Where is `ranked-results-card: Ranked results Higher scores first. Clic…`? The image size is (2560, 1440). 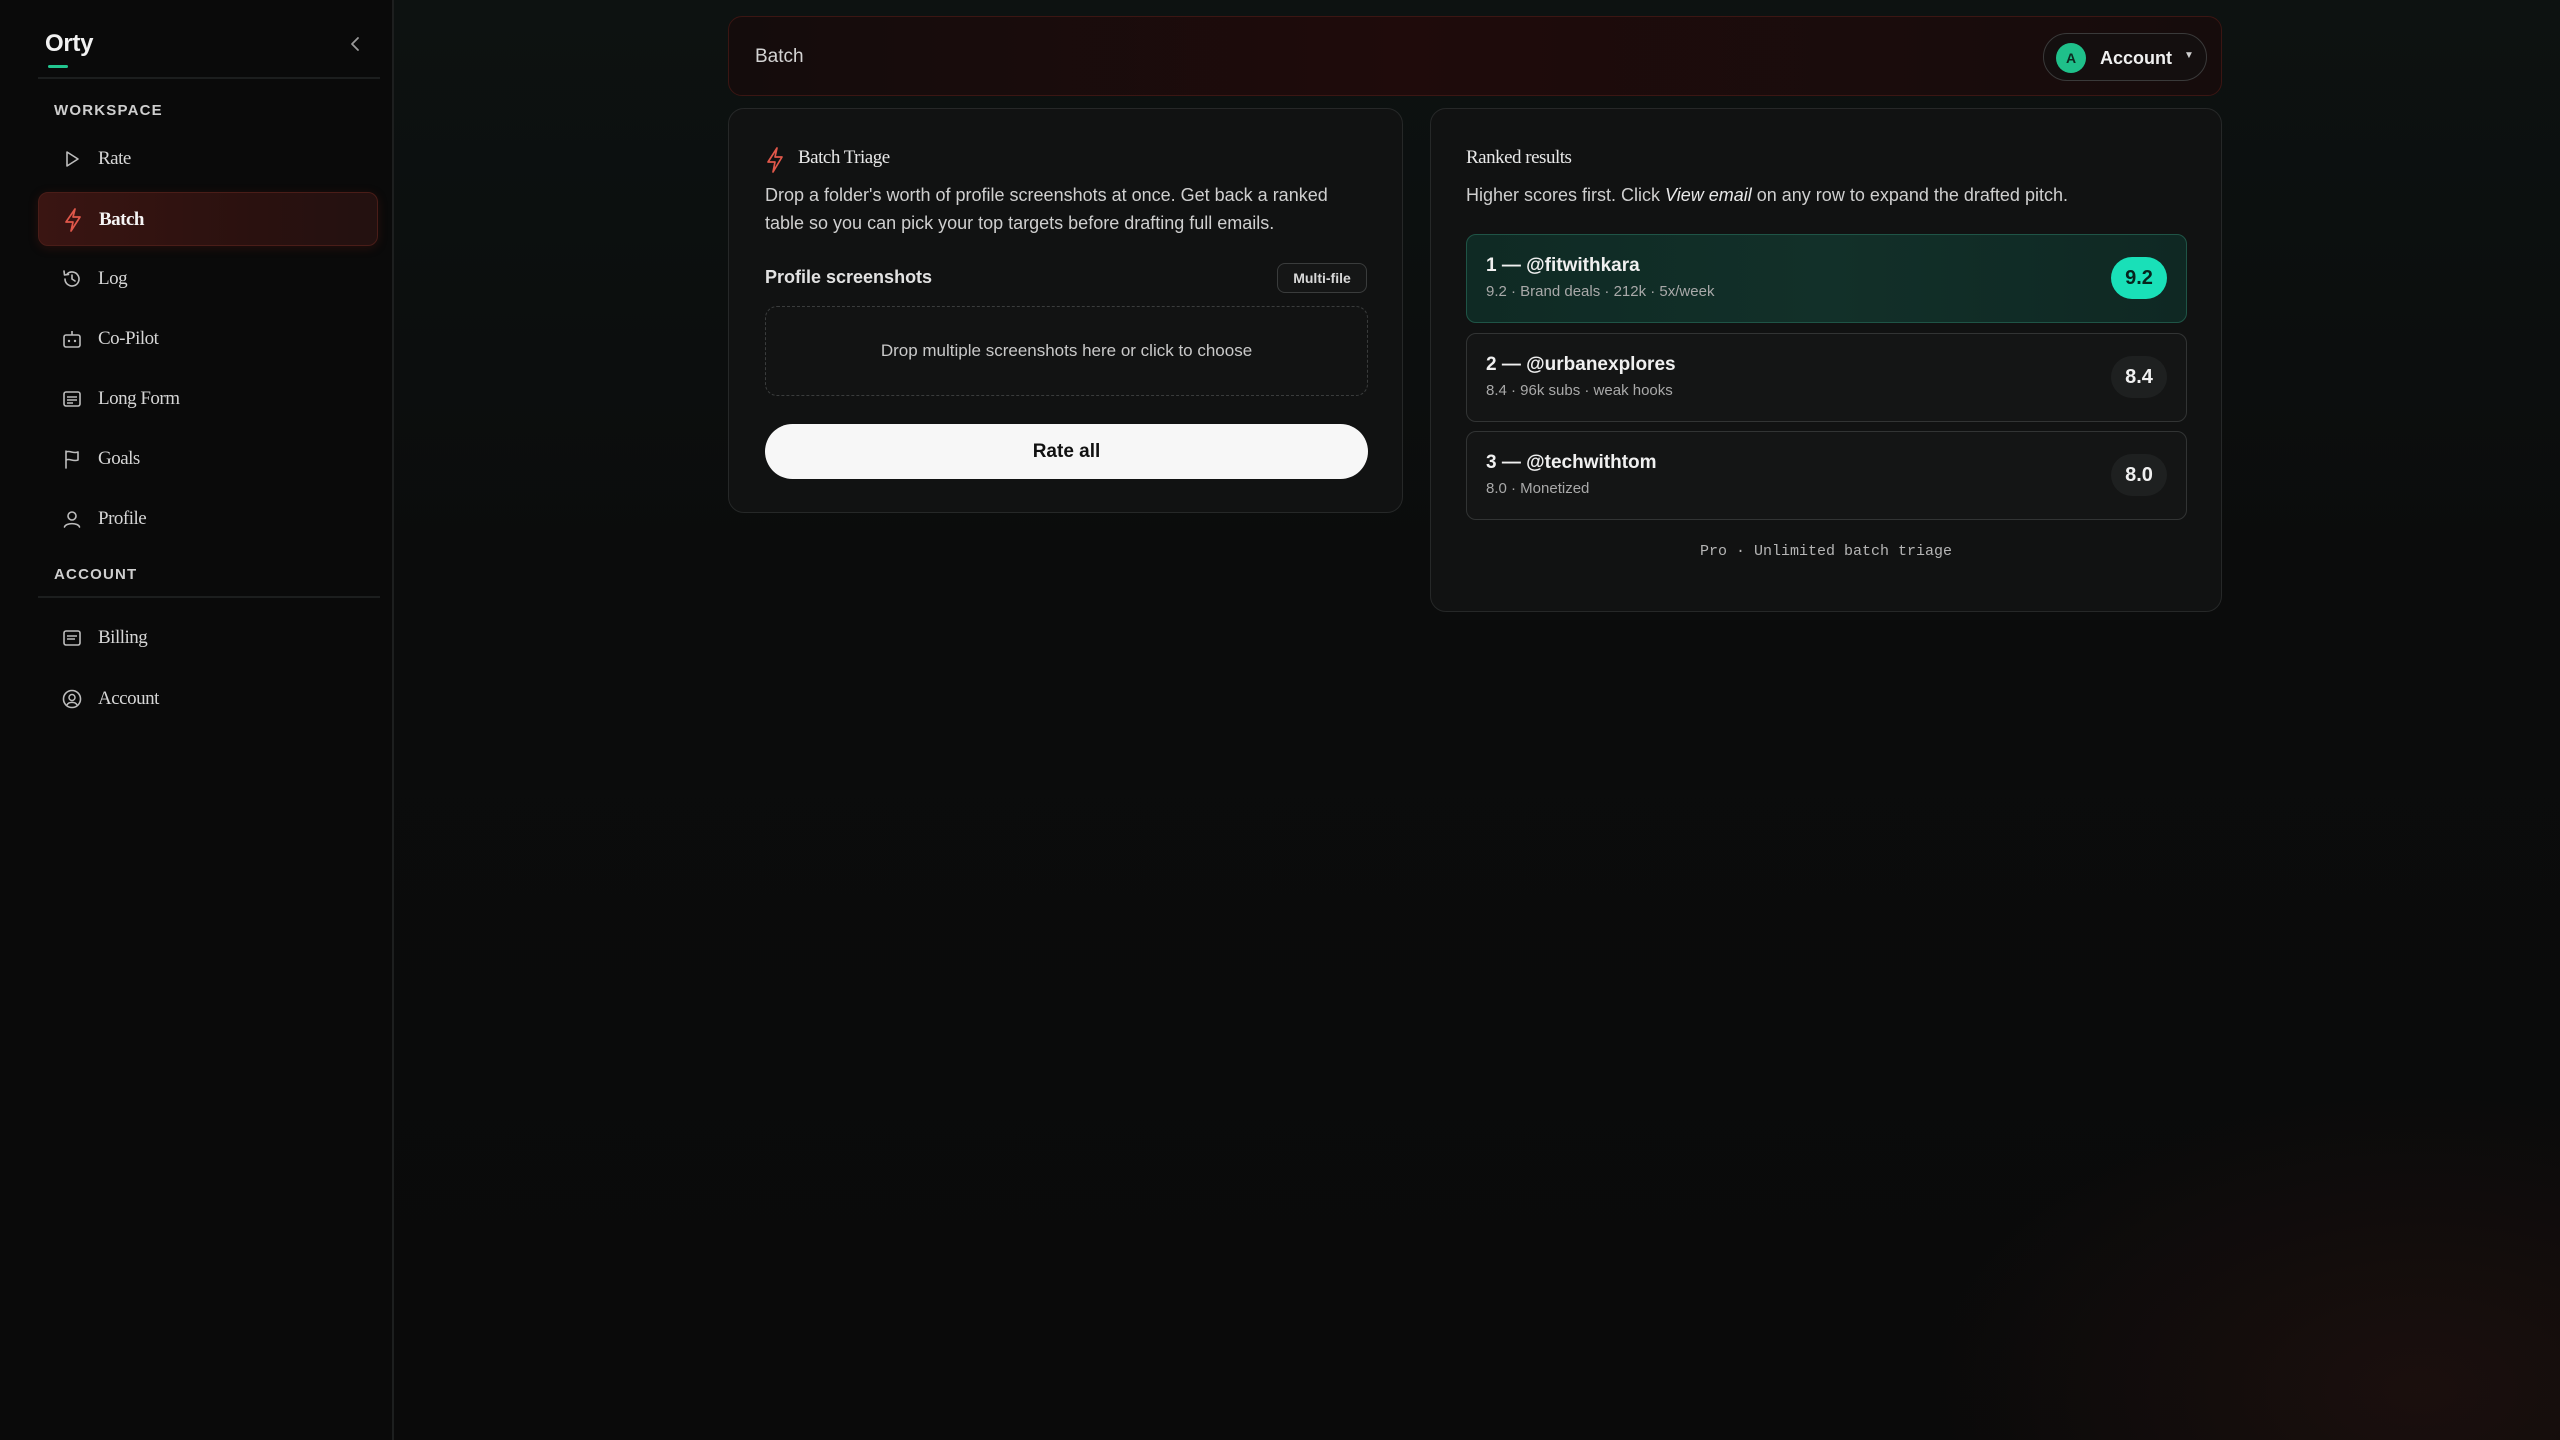 ranked-results-card: Ranked results Higher scores first. Clic… is located at coordinates (1826, 360).